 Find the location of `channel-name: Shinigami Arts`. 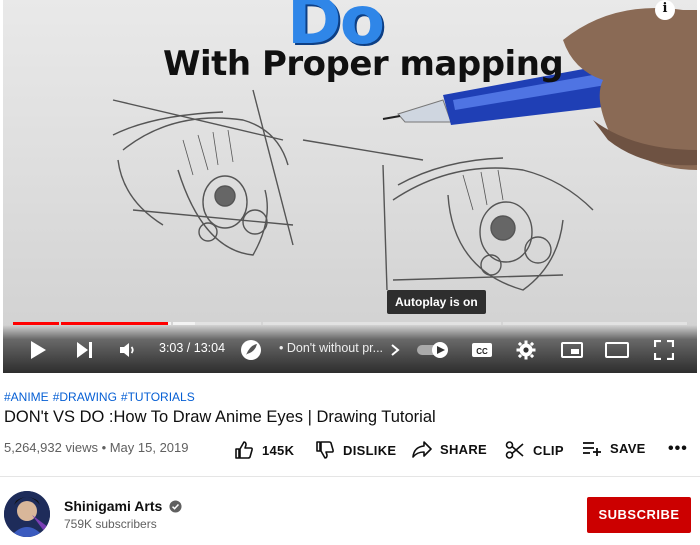

channel-name: Shinigami Arts is located at coordinates (123, 506).